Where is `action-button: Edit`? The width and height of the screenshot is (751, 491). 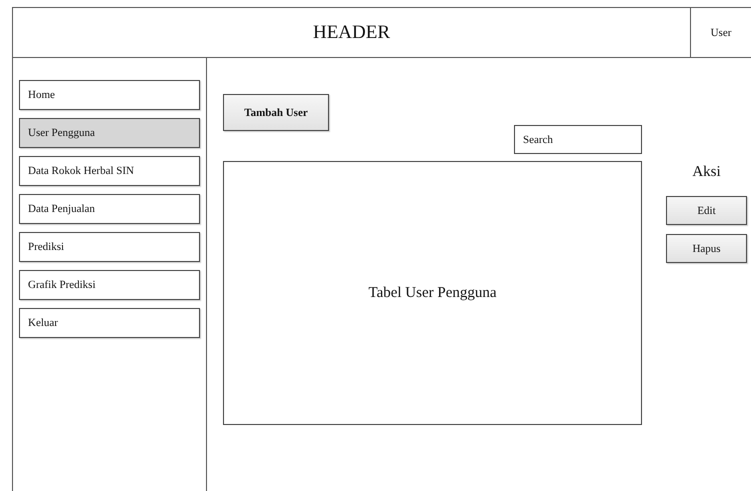
action-button: Edit is located at coordinates (706, 210).